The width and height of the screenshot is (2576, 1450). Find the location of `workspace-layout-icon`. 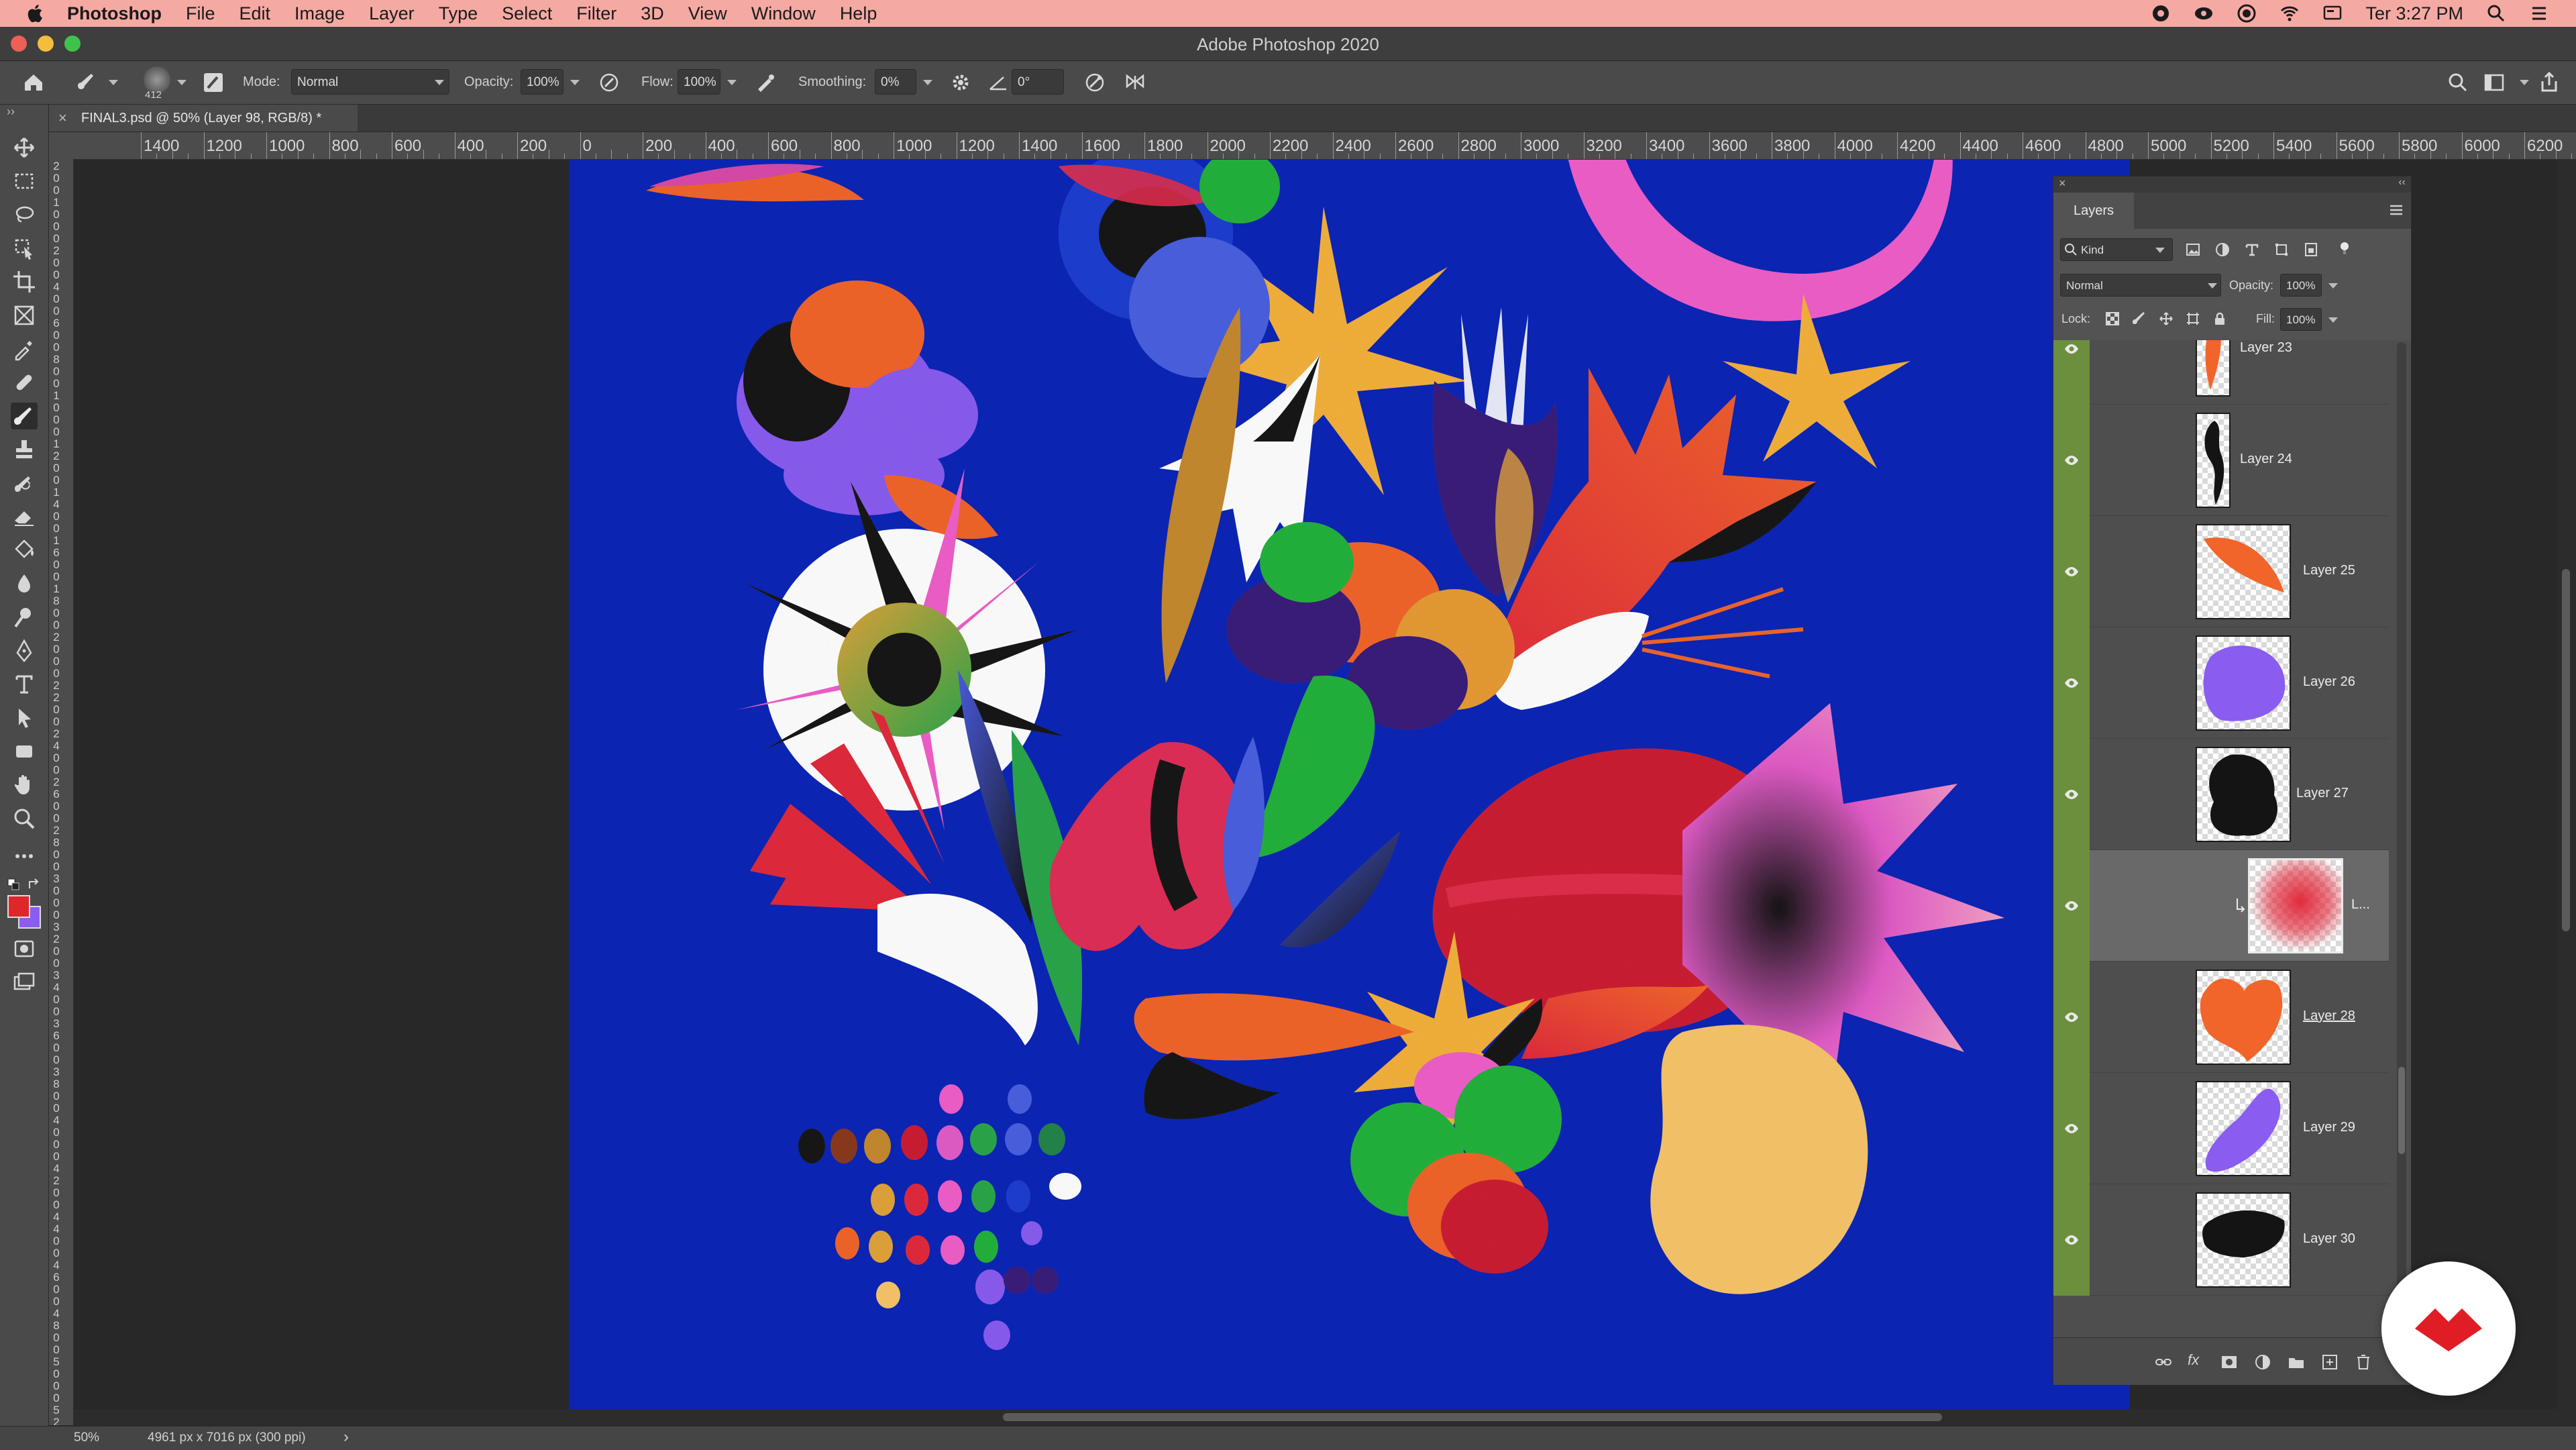

workspace-layout-icon is located at coordinates (2494, 82).